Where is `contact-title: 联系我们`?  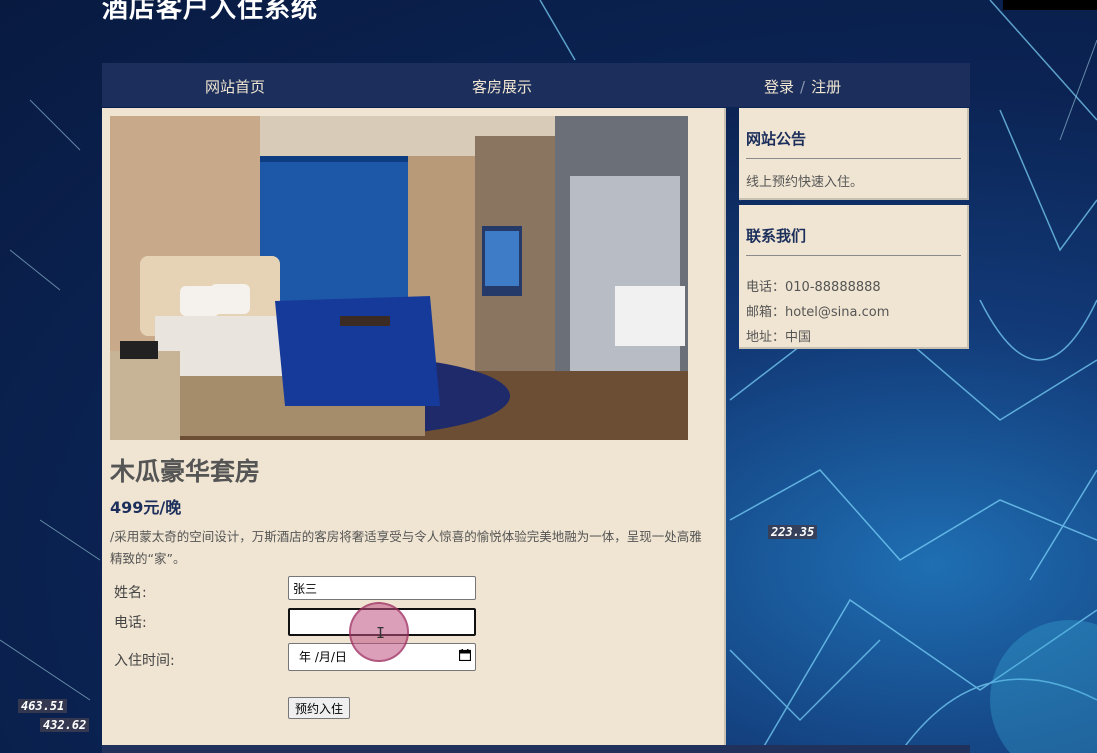 contact-title: 联系我们 is located at coordinates (776, 236).